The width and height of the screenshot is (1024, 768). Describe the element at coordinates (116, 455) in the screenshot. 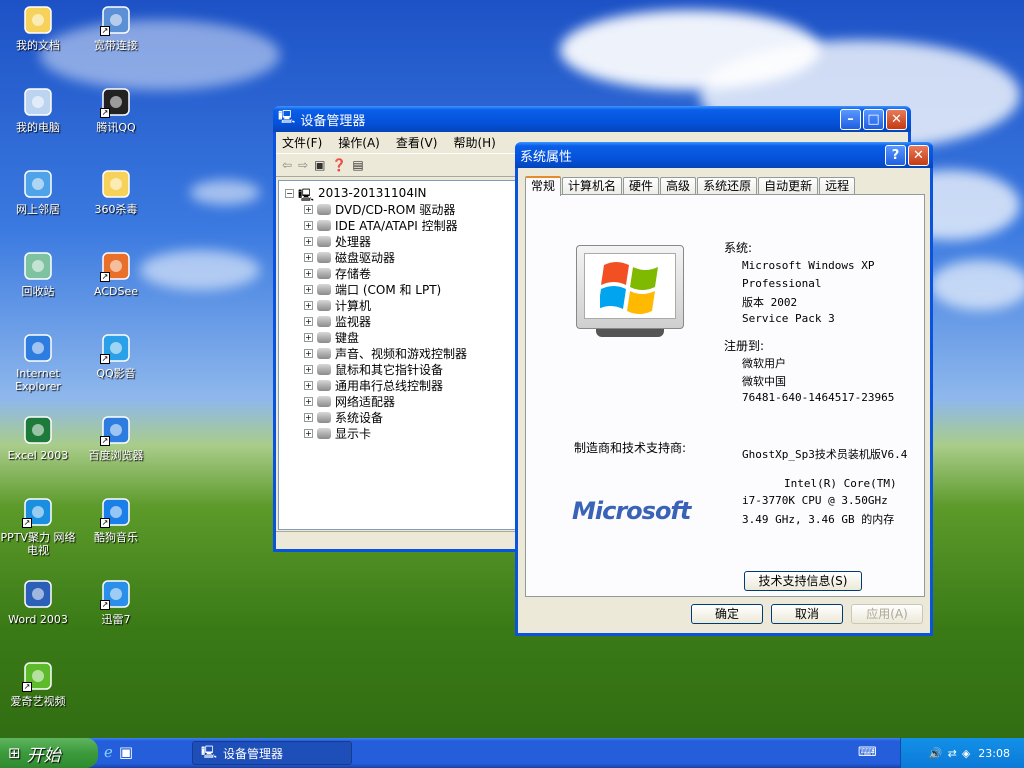

I see `desktop-icon-label: 百度浏览器` at that location.